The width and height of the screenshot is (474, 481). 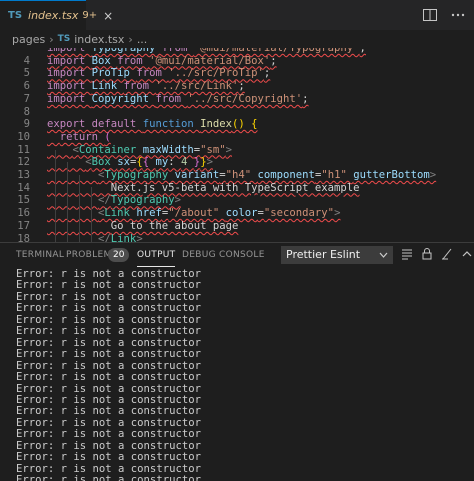 What do you see at coordinates (107, 136) in the screenshot?
I see `code-token: (` at bounding box center [107, 136].